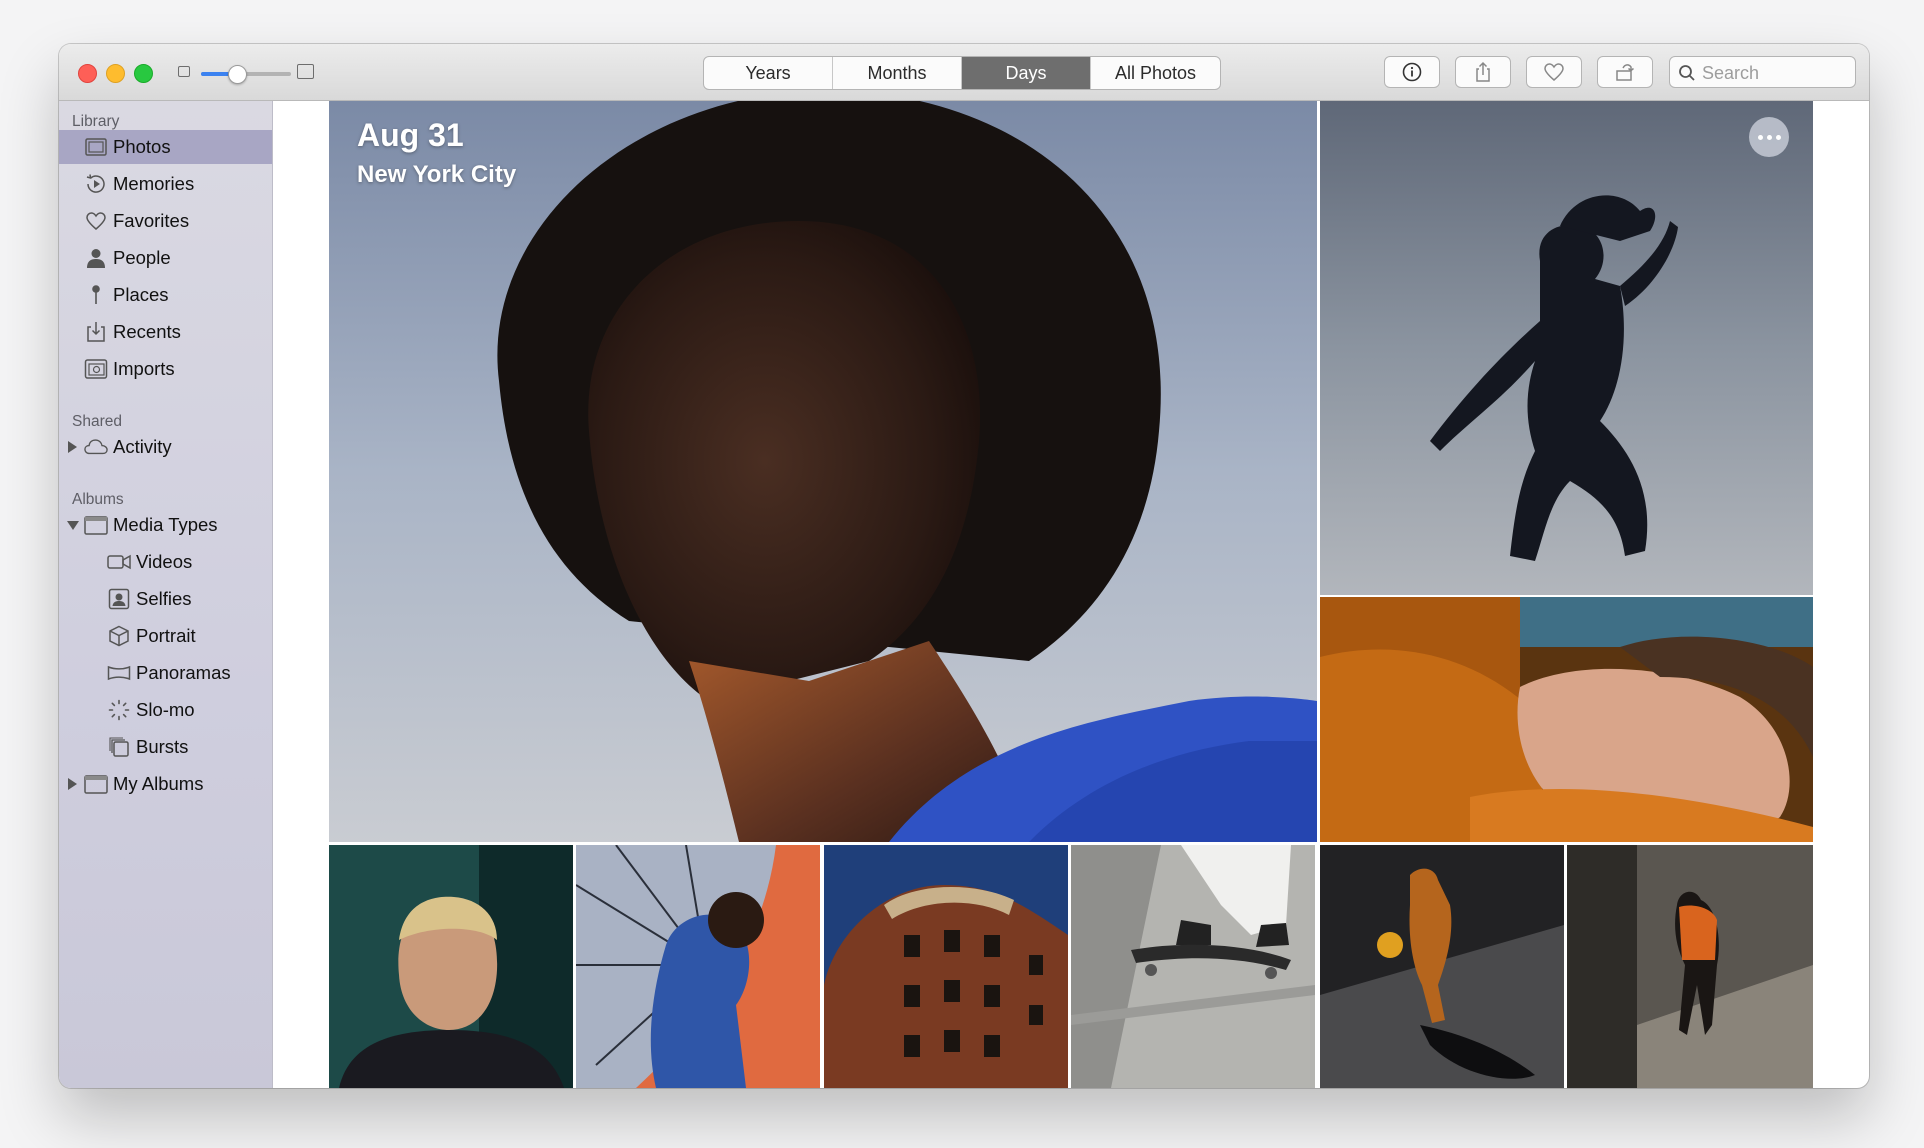 Image resolution: width=1924 pixels, height=1148 pixels. I want to click on info-icon, so click(1412, 72).